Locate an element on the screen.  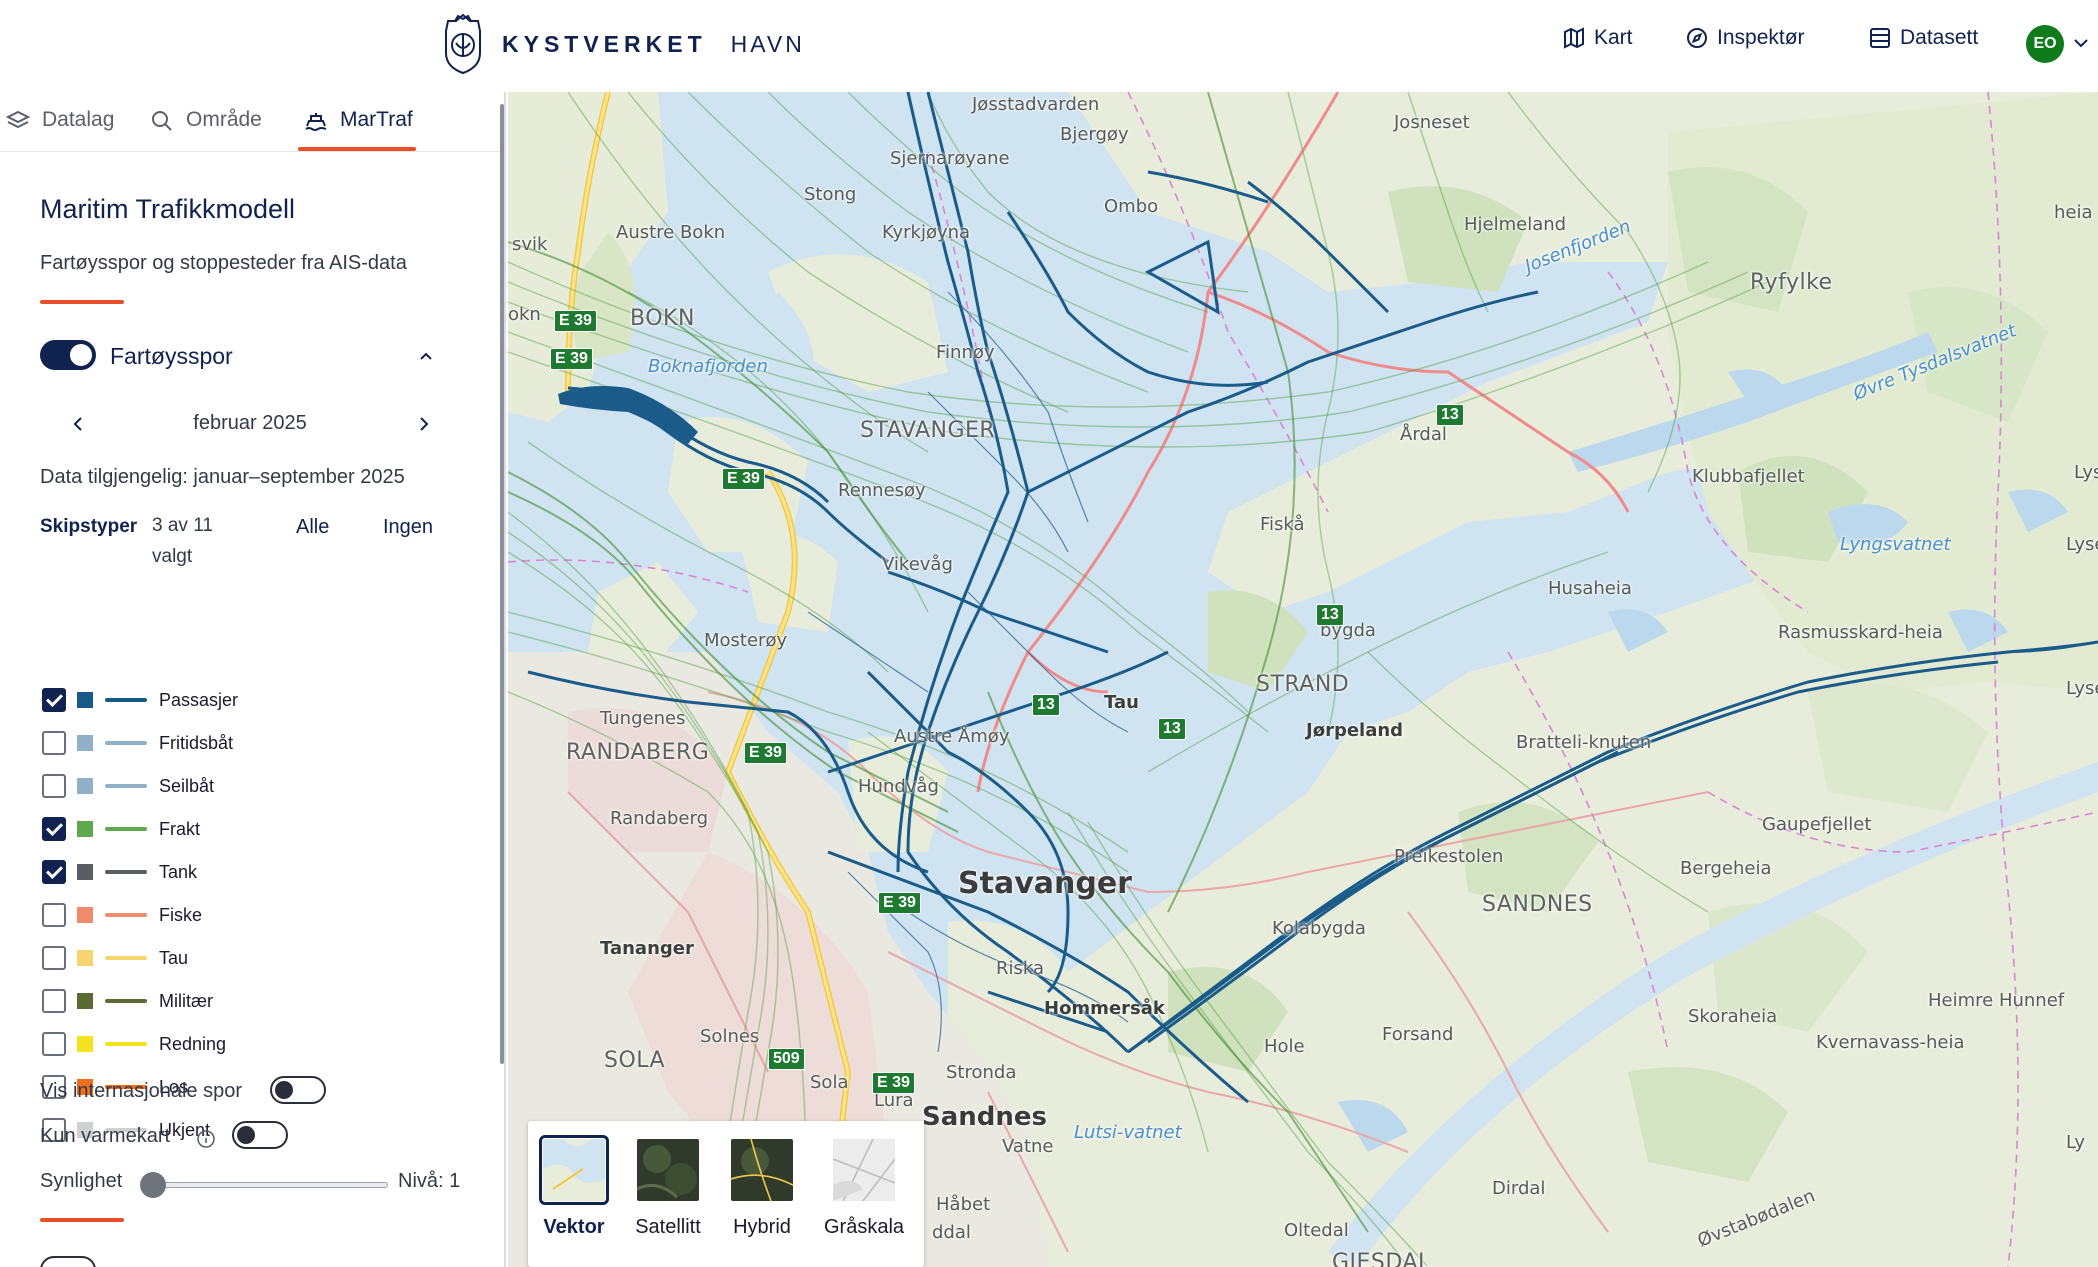
ship-type-row: Redning is located at coordinates (134, 1044).